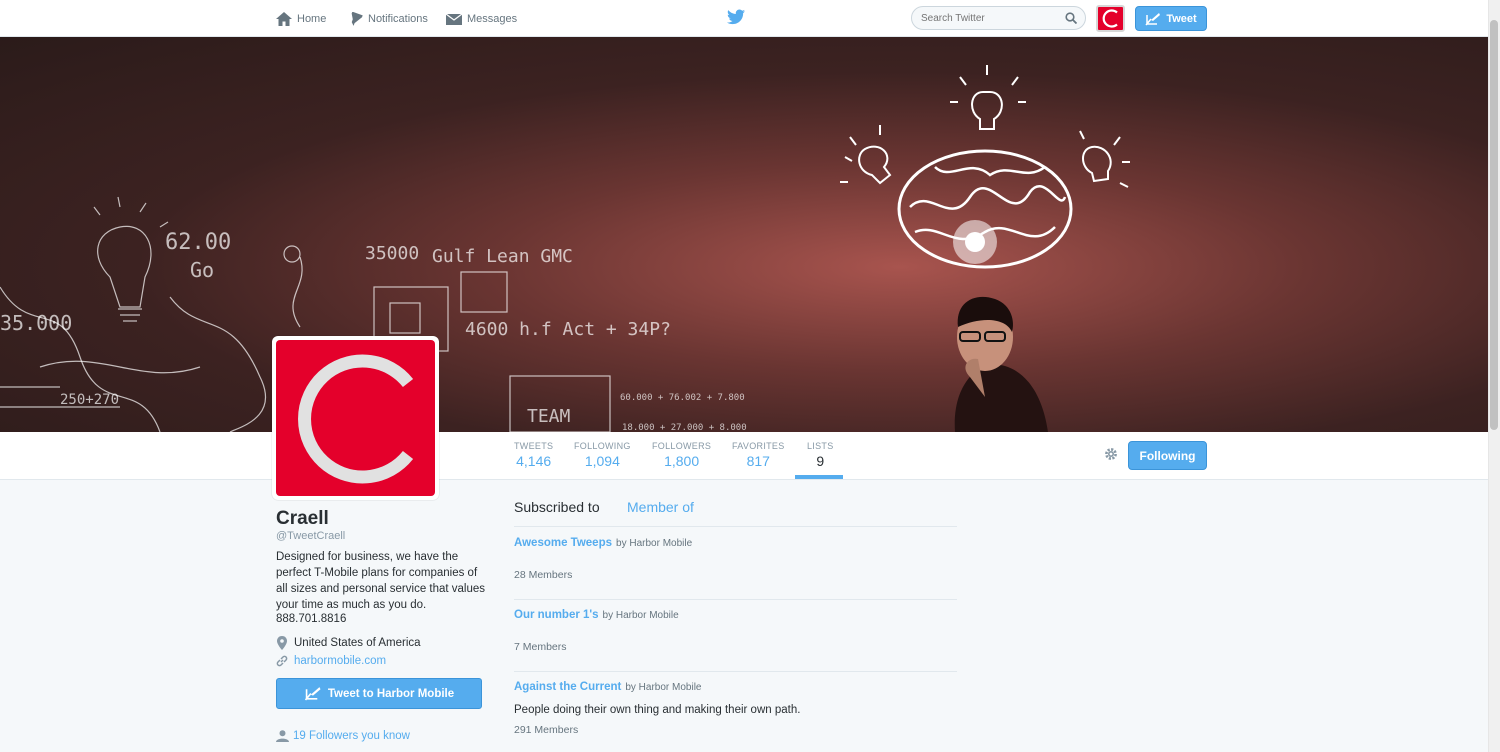  I want to click on stat-value: 1,094, so click(602, 461).